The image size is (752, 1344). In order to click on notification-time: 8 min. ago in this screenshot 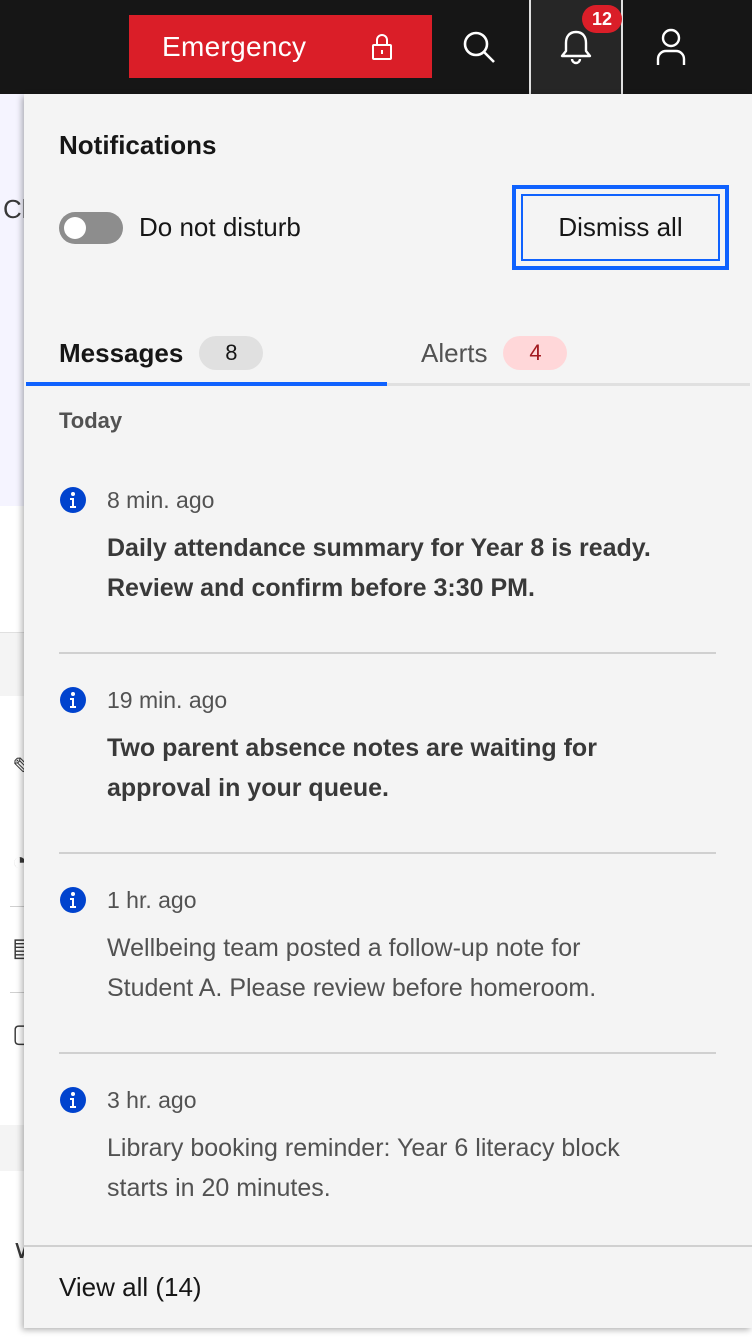, I will do `click(161, 500)`.